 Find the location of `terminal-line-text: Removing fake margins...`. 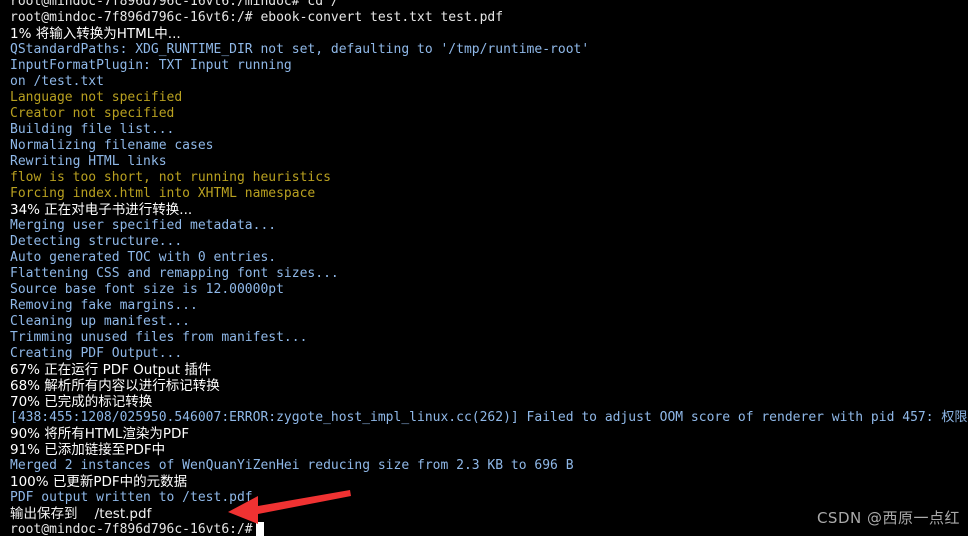

terminal-line-text: Removing fake margins... is located at coordinates (104, 305).